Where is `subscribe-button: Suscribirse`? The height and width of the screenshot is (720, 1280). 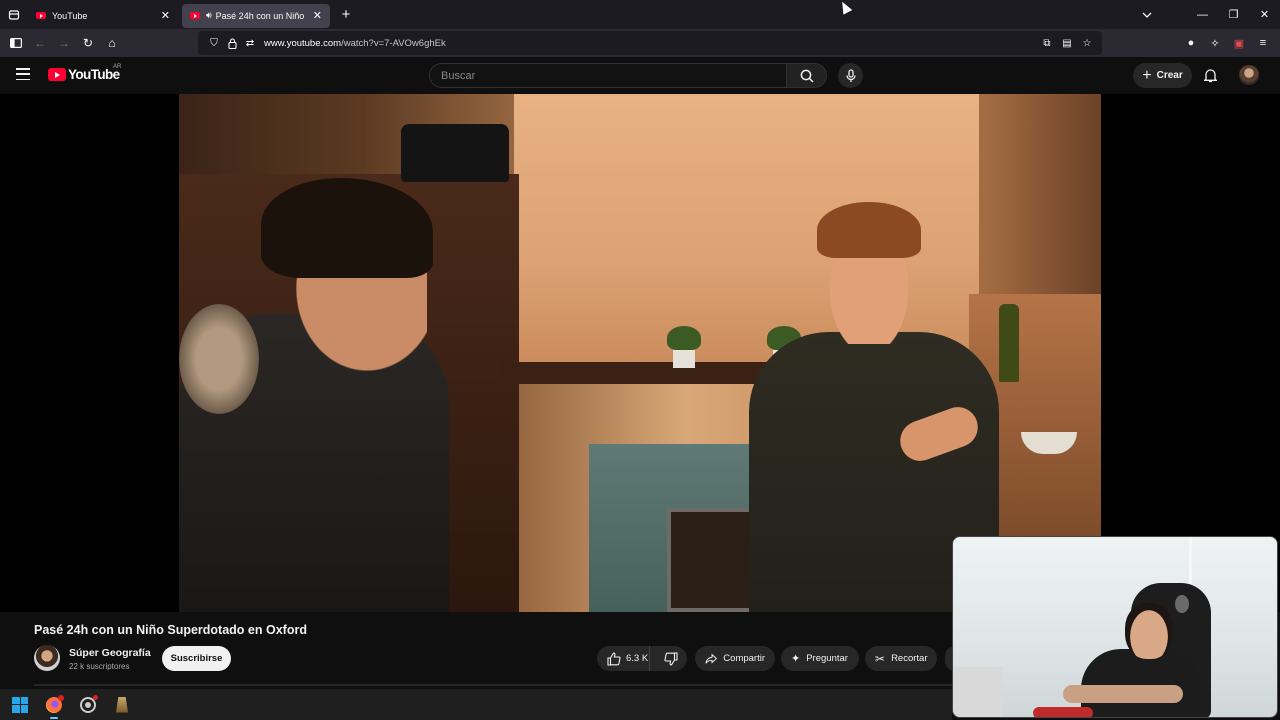 subscribe-button: Suscribirse is located at coordinates (196, 658).